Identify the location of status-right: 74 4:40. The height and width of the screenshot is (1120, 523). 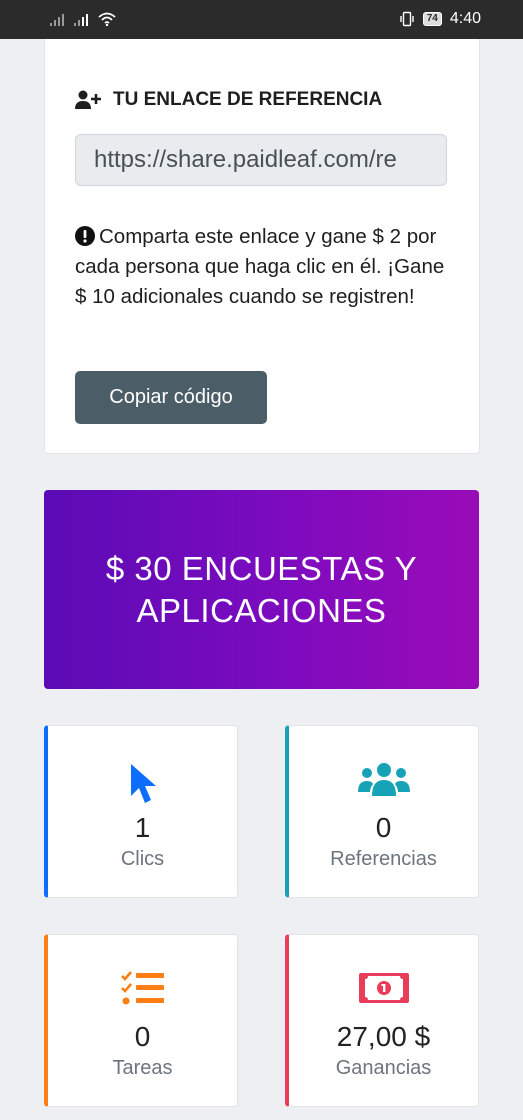
(440, 19).